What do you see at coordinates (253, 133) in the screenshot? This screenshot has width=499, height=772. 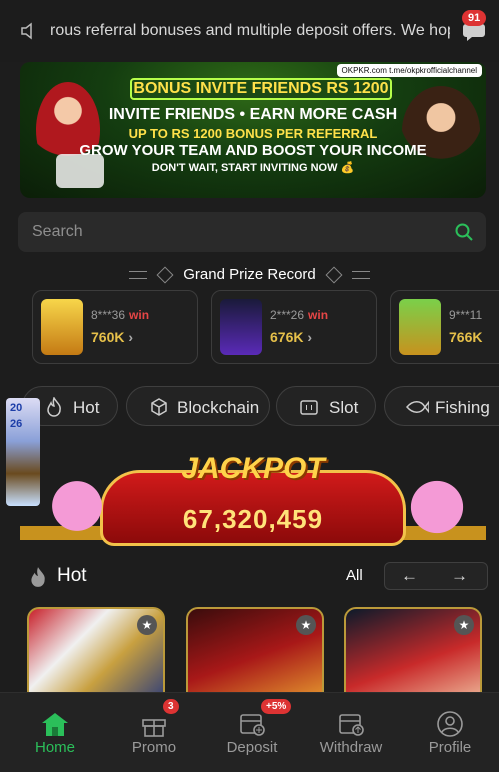 I see `banner-line-2: UP TO RS 1200 BONUS PER REFERRAL` at bounding box center [253, 133].